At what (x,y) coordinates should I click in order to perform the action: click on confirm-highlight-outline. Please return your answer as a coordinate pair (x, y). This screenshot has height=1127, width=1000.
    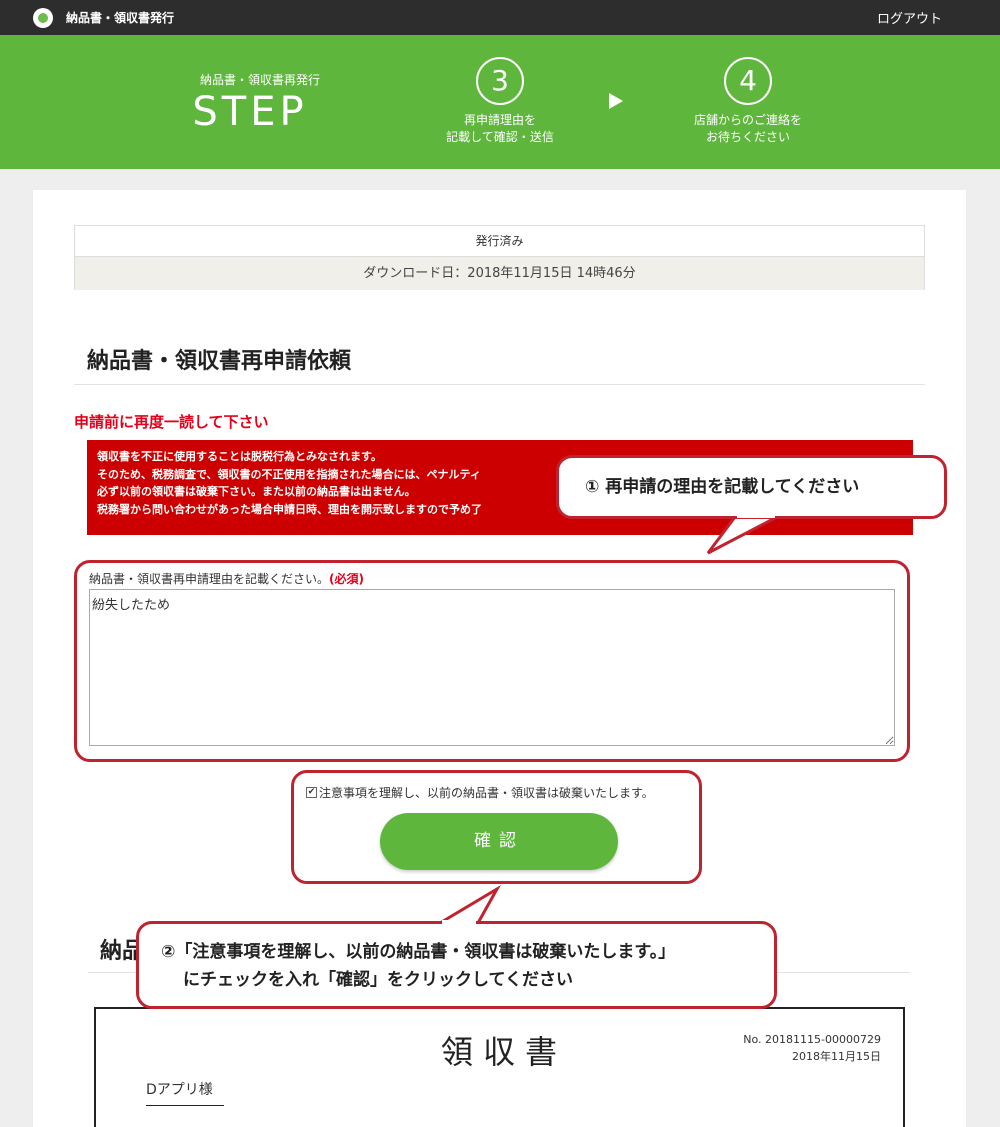
    Looking at the image, I should click on (496, 827).